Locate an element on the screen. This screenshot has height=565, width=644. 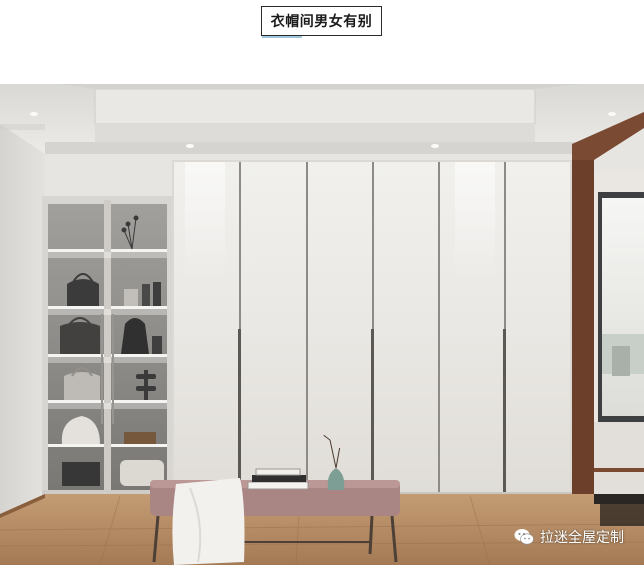
caption-title: 衣帽间男女有别 is located at coordinates (321, 21).